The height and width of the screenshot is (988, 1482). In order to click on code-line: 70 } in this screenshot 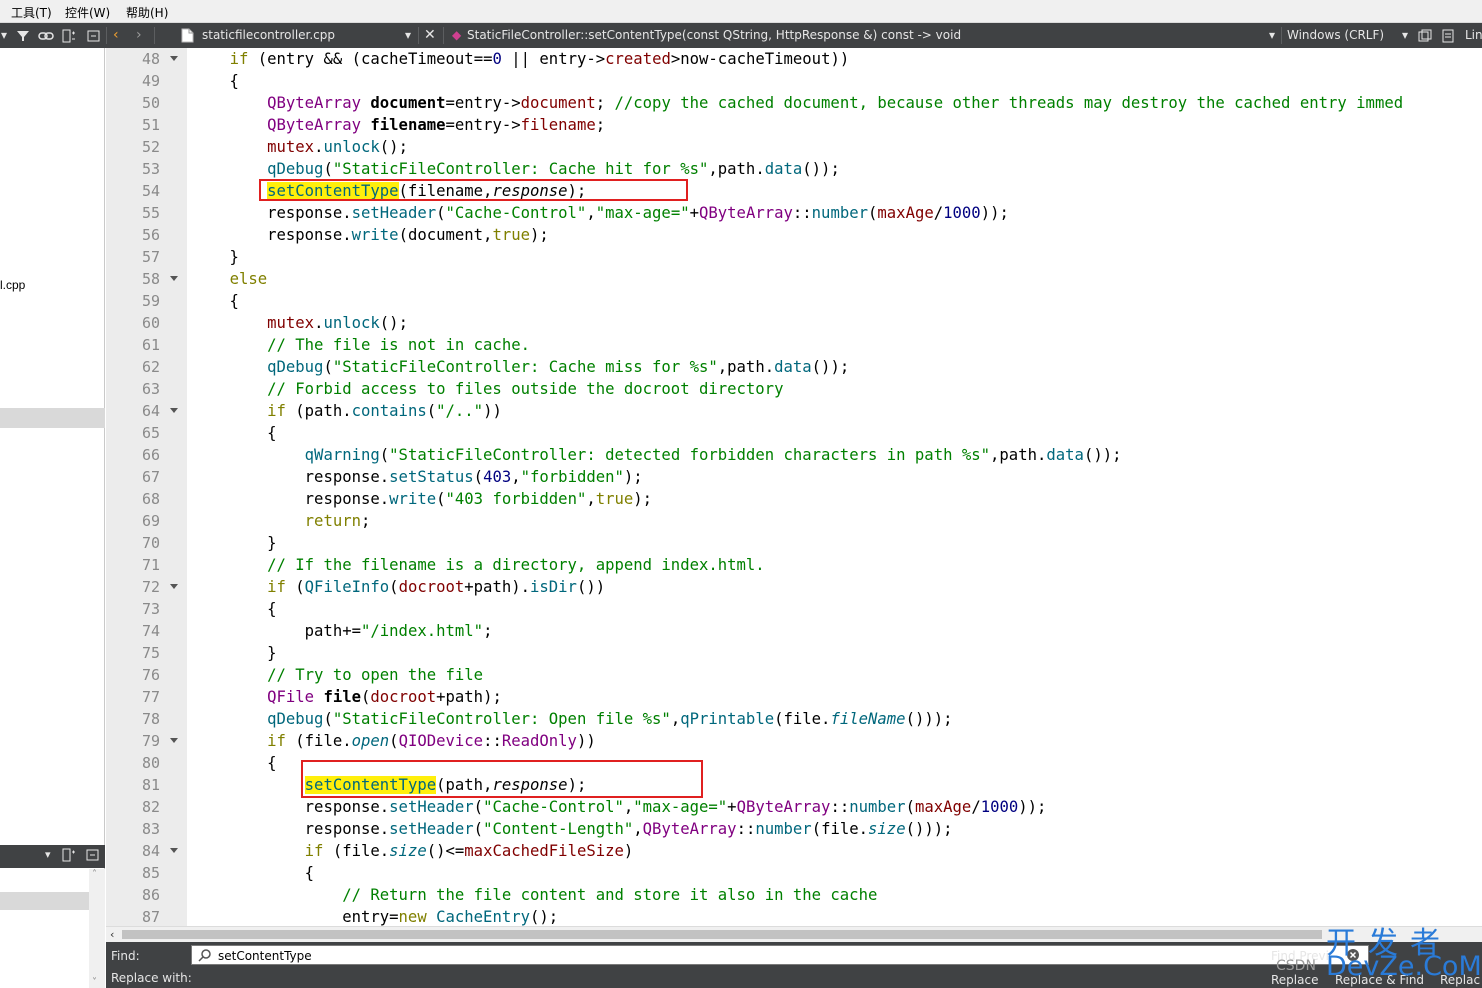, I will do `click(794, 543)`.